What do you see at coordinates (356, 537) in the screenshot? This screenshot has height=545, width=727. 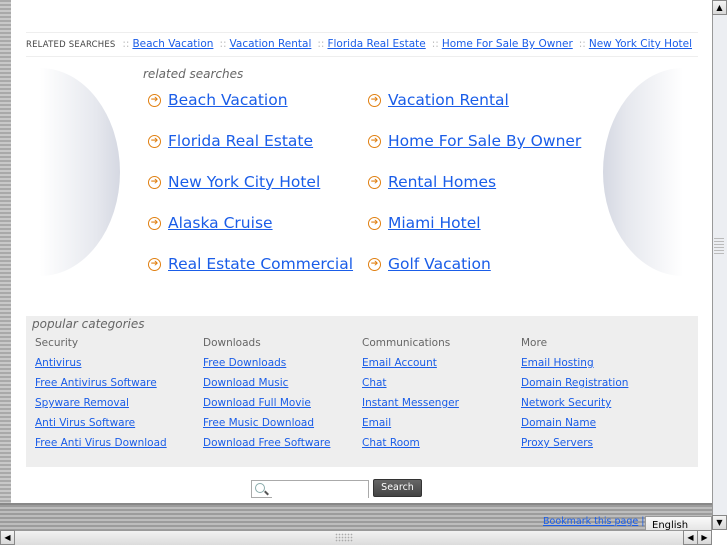 I see `horizontal-scrollbar: ◀ ◀ ▶` at bounding box center [356, 537].